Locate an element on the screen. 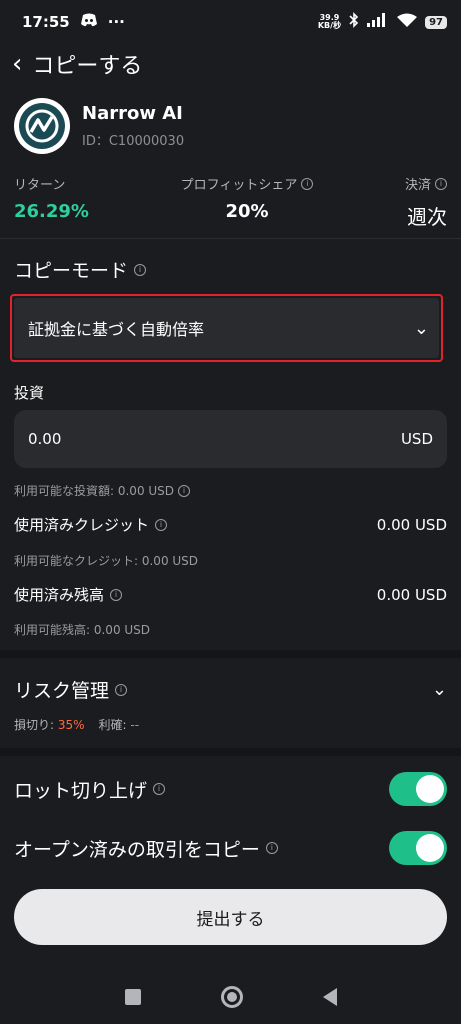 This screenshot has height=1024, width=461. status-bar: 17:55 ··· 39.9 KB/秒 97 is located at coordinates (230, 22).